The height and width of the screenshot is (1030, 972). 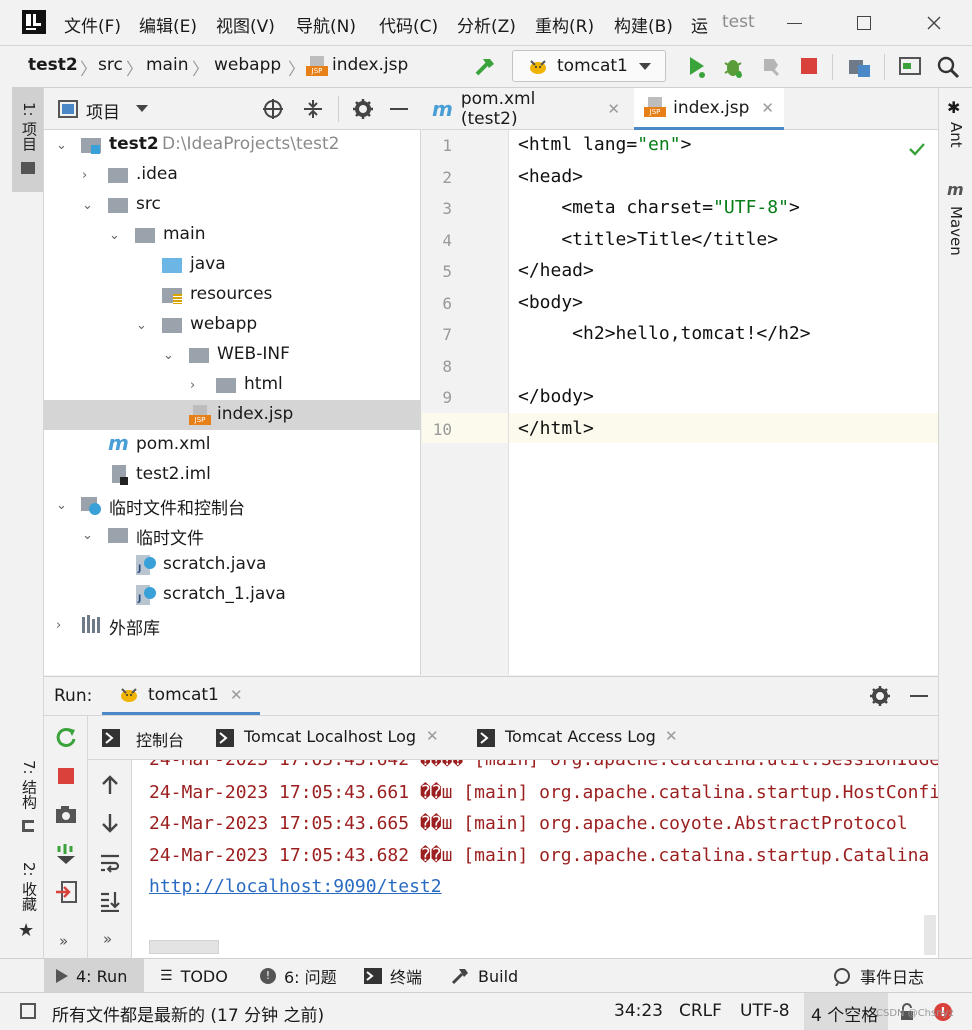 What do you see at coordinates (582, 739) in the screenshot?
I see `tab-access-log: Tomcat Access Log ✕` at bounding box center [582, 739].